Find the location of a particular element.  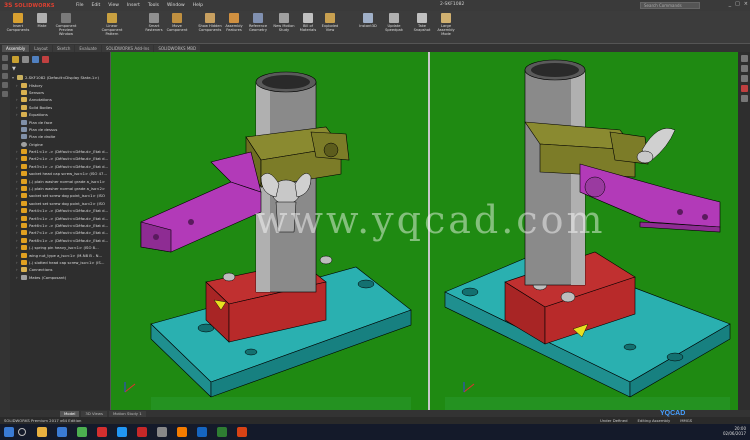

property-manager-icon is located at coordinates (5, 67).